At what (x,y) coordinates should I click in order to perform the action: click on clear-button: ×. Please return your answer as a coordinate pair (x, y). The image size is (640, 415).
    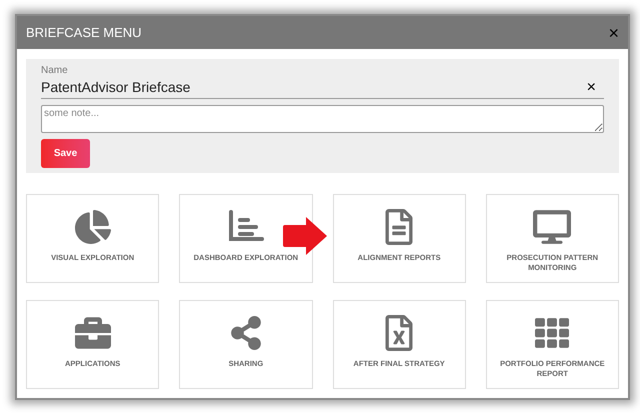
    Looking at the image, I should click on (591, 88).